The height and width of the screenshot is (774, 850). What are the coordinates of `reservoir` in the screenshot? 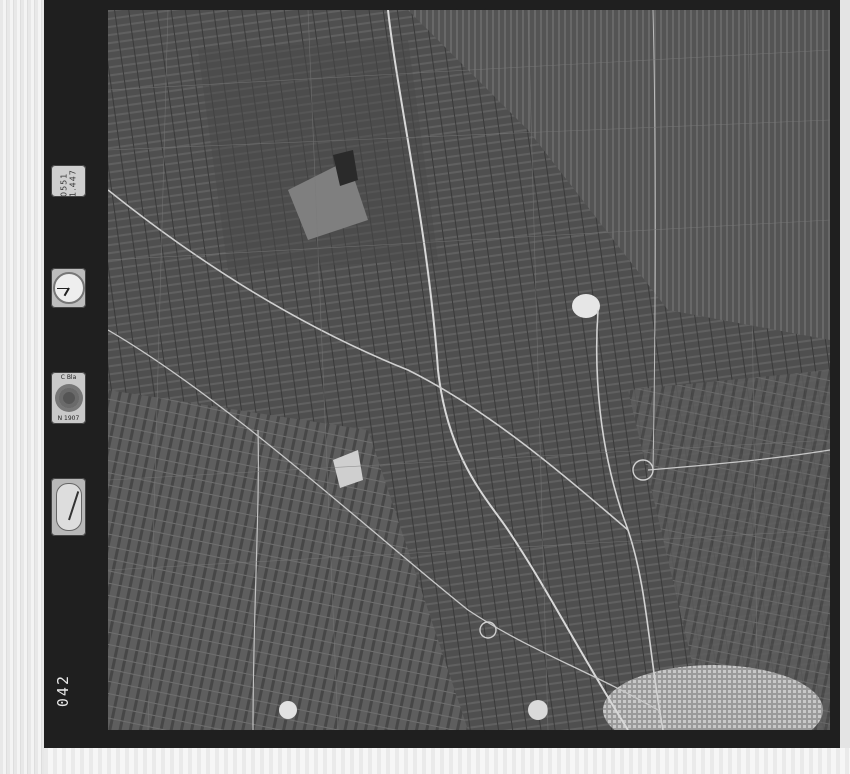 It's located at (288, 710).